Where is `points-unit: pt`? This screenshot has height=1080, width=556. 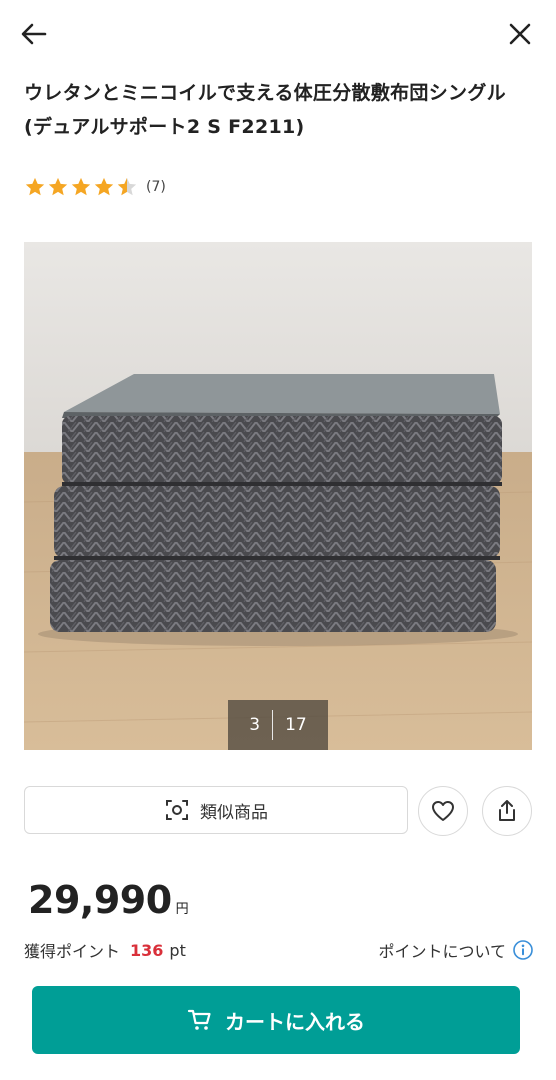
points-unit: pt is located at coordinates (177, 950).